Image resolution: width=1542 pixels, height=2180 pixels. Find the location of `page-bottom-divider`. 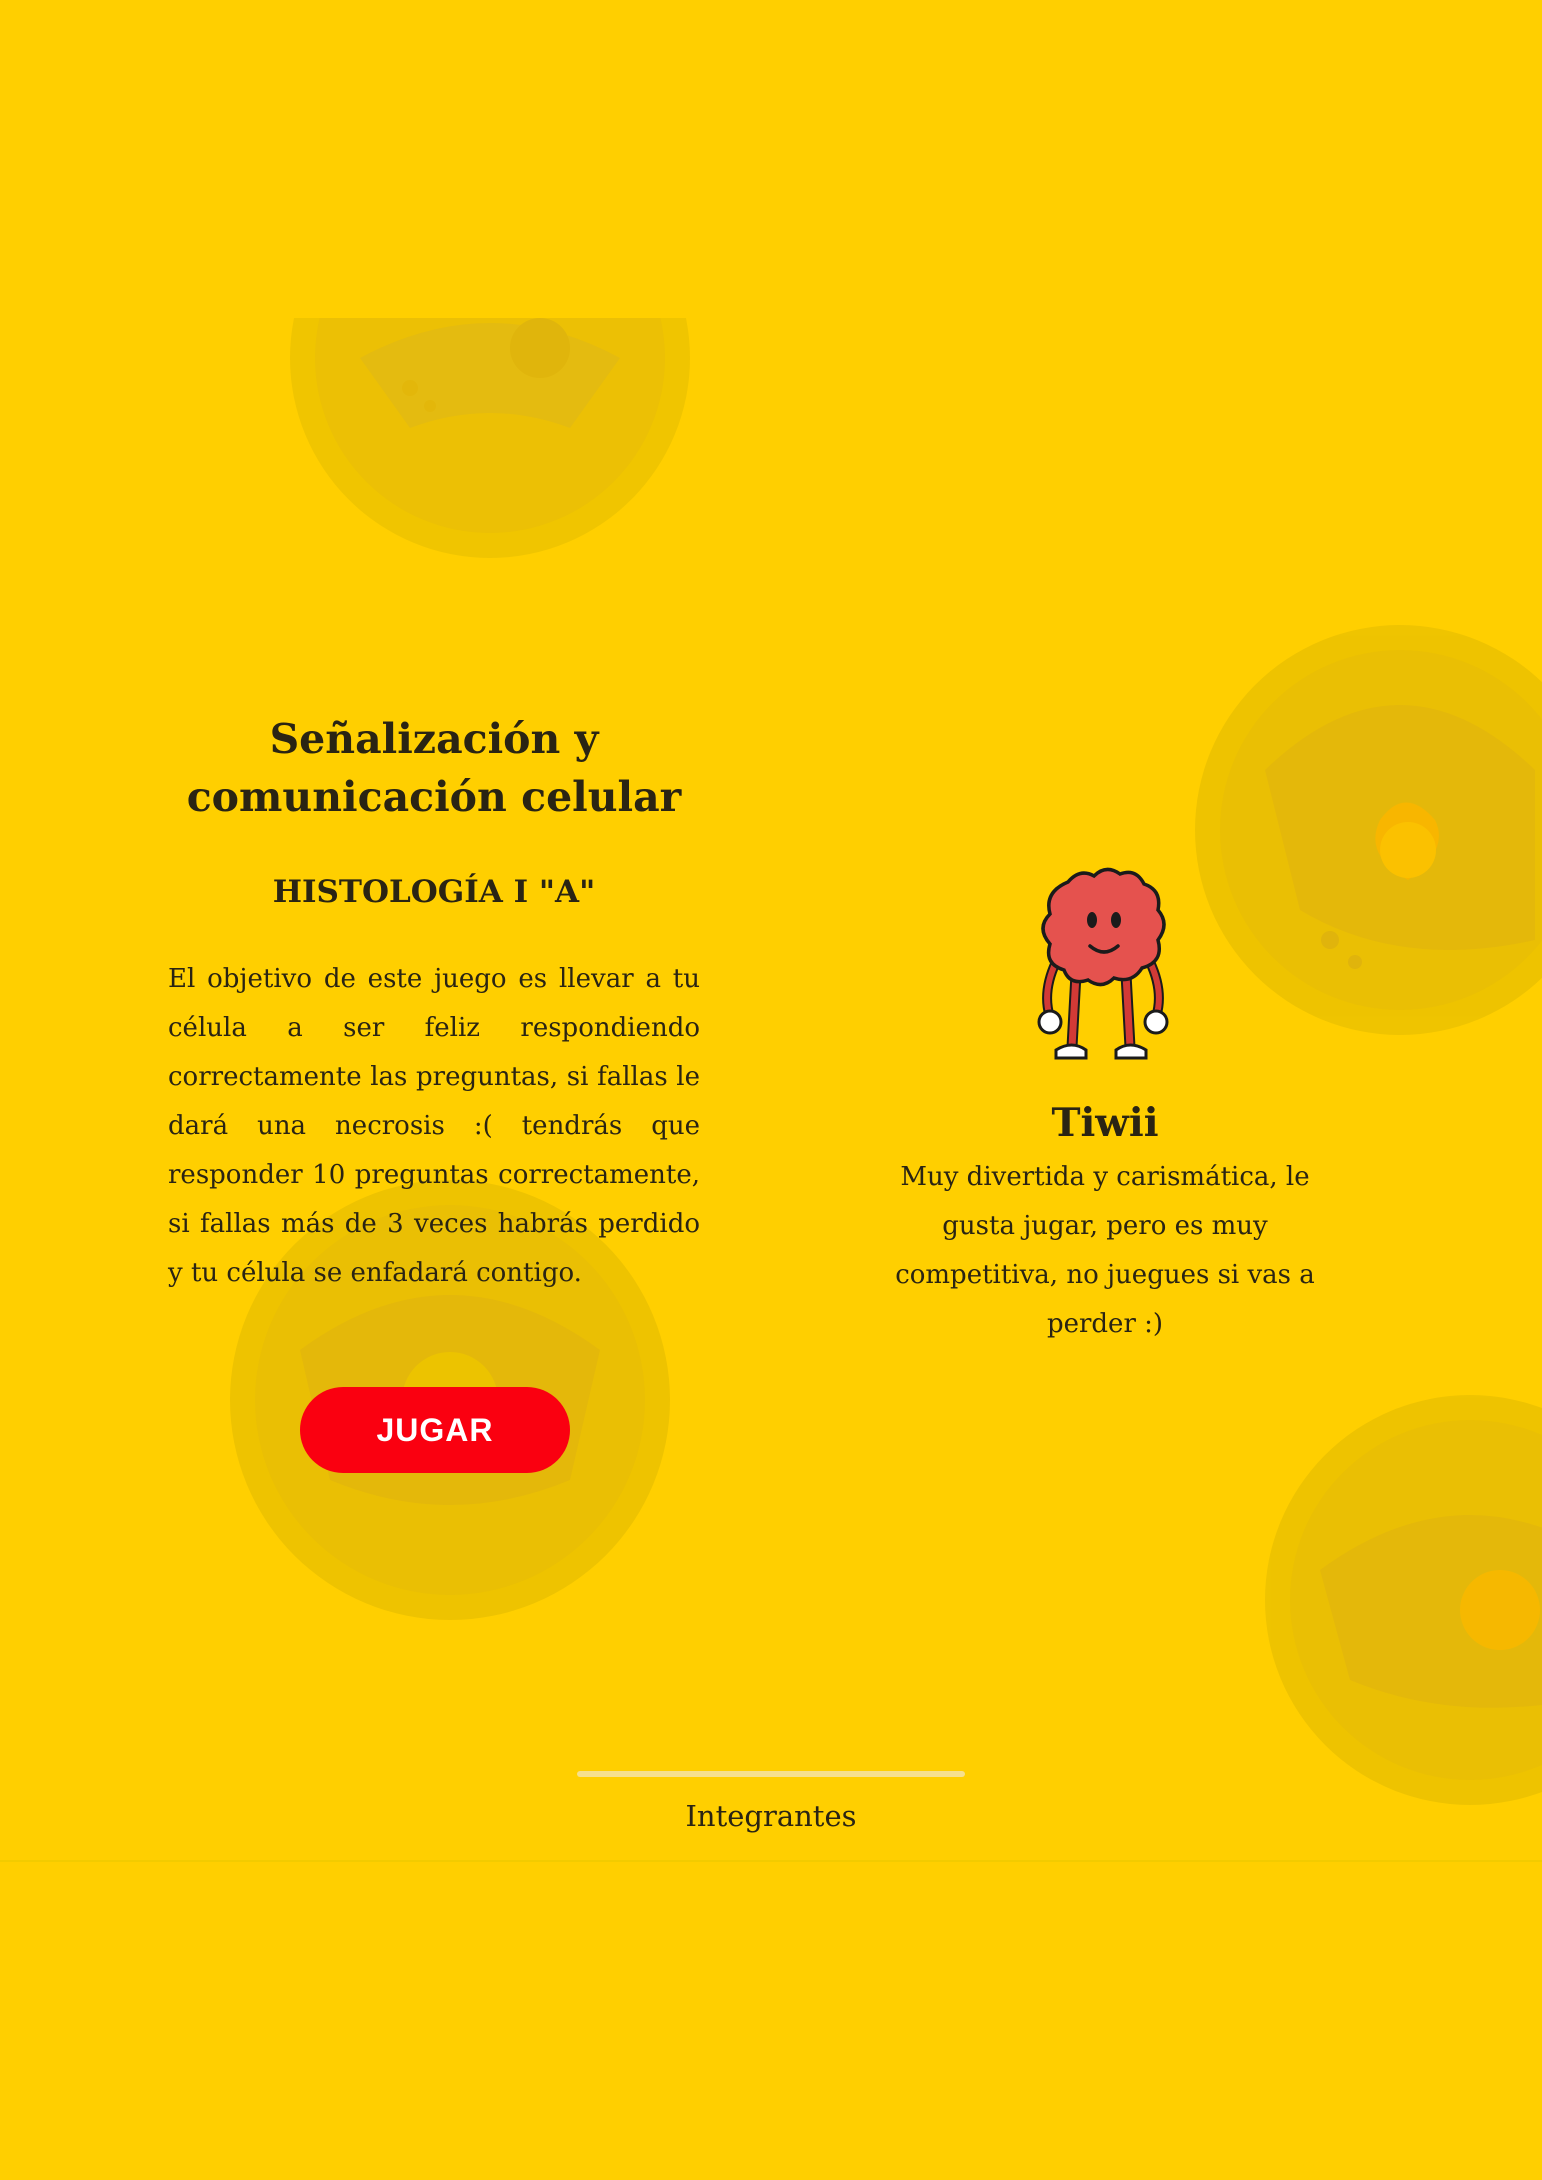

page-bottom-divider is located at coordinates (771, 1861).